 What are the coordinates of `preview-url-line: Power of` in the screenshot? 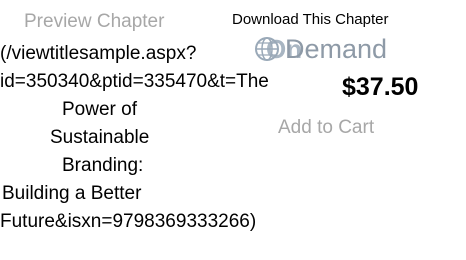 It's located at (99, 109).